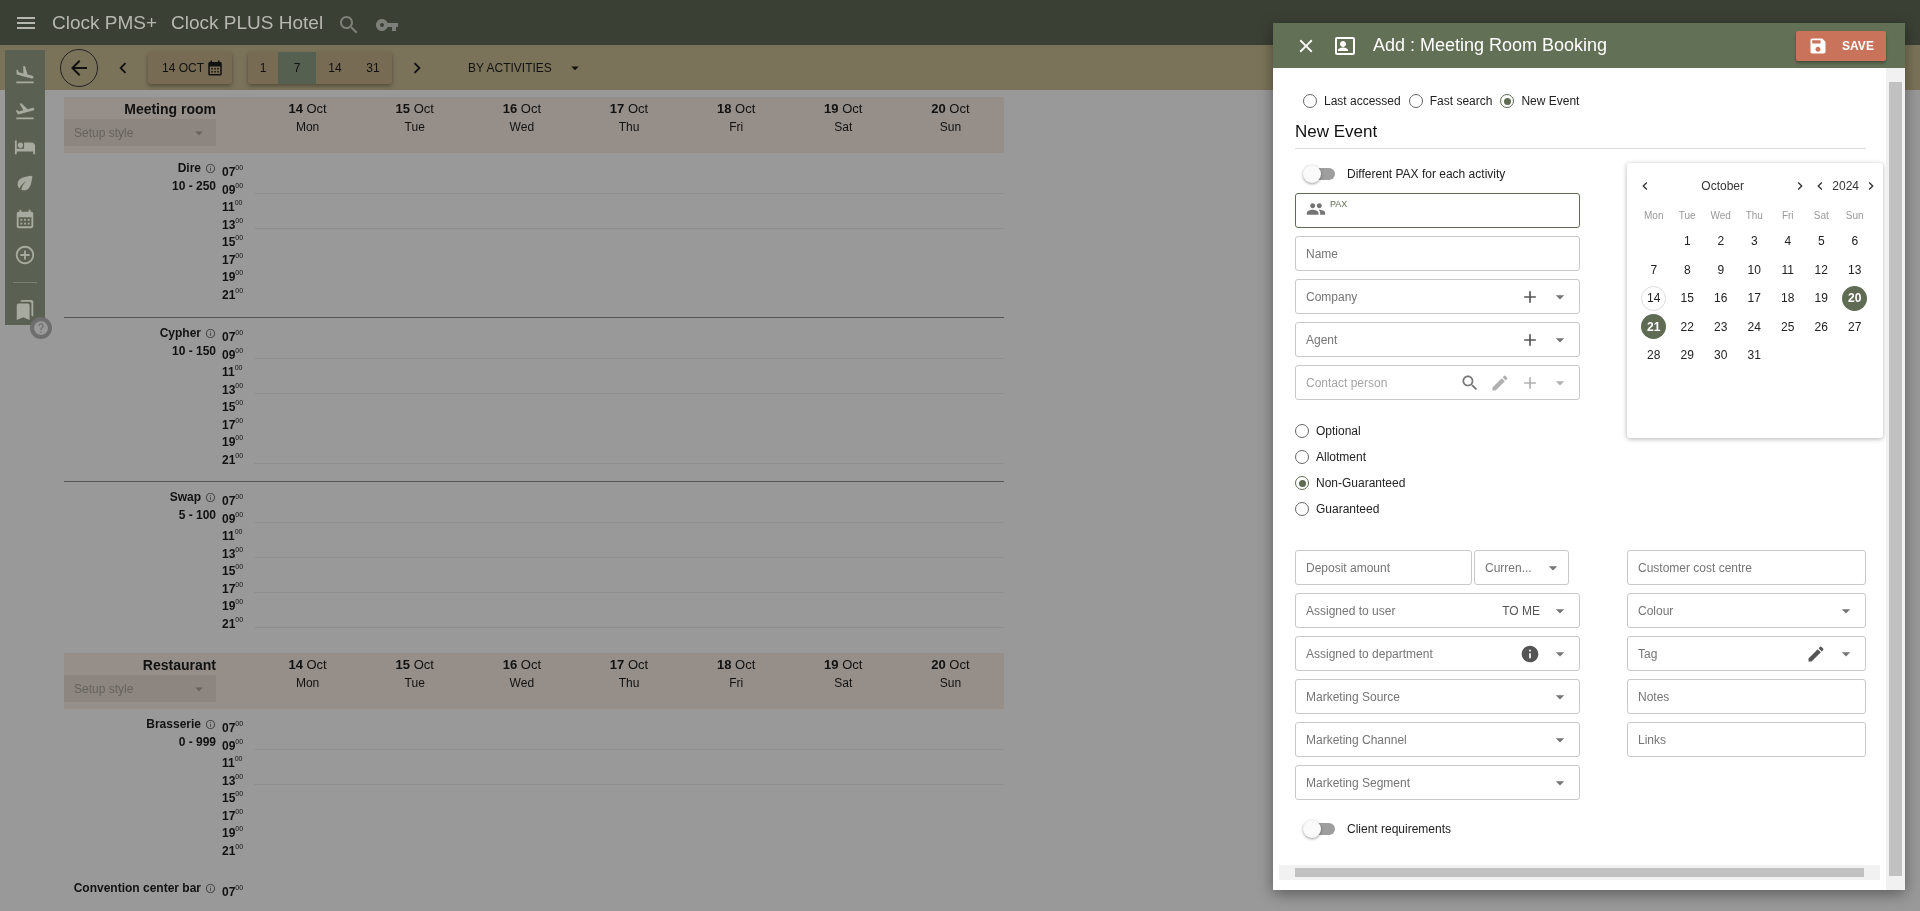 This screenshot has width=1920, height=911. I want to click on select-field: Company, so click(1437, 296).